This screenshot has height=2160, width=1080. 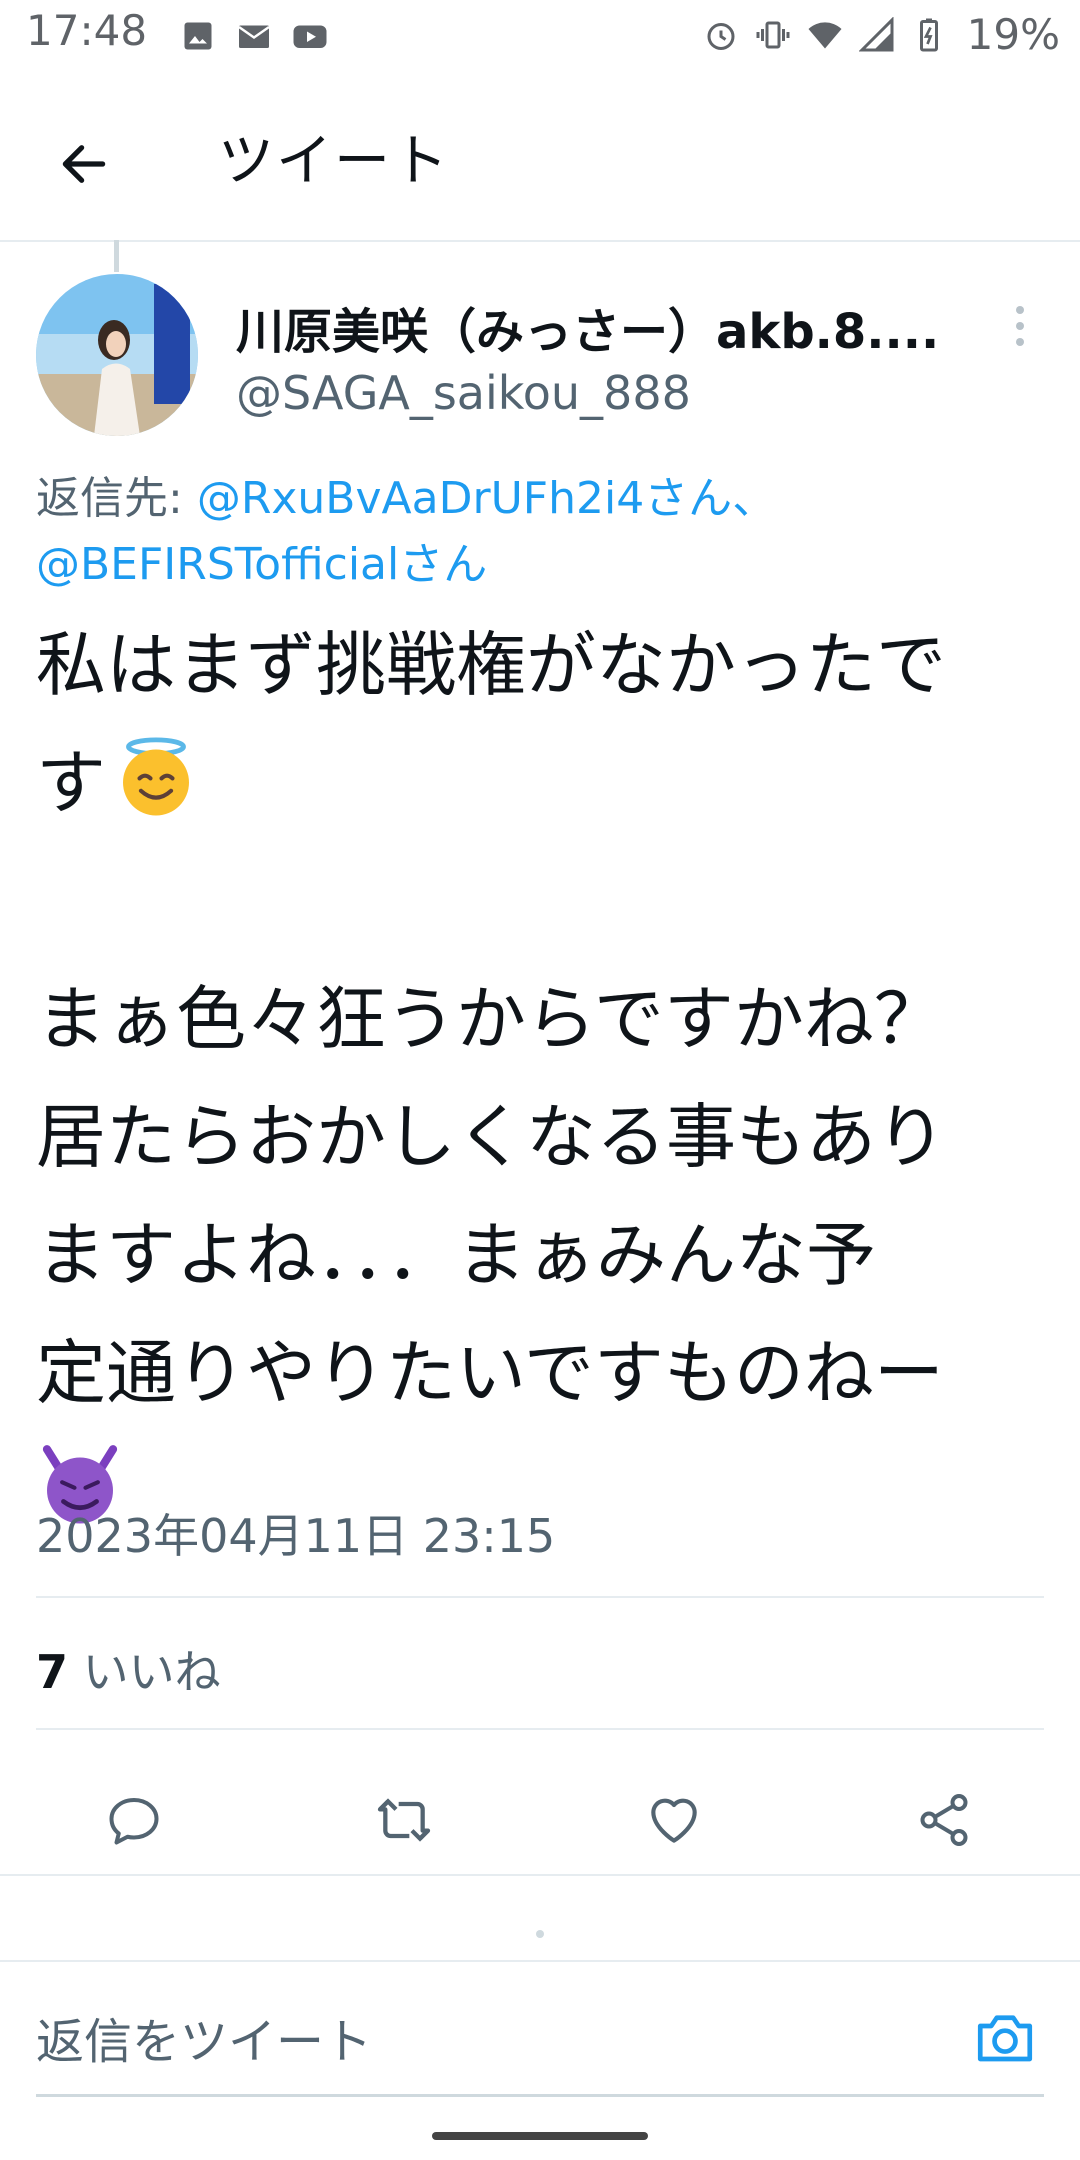 I want to click on status-bar: 17:48 19%, so click(x=540, y=36).